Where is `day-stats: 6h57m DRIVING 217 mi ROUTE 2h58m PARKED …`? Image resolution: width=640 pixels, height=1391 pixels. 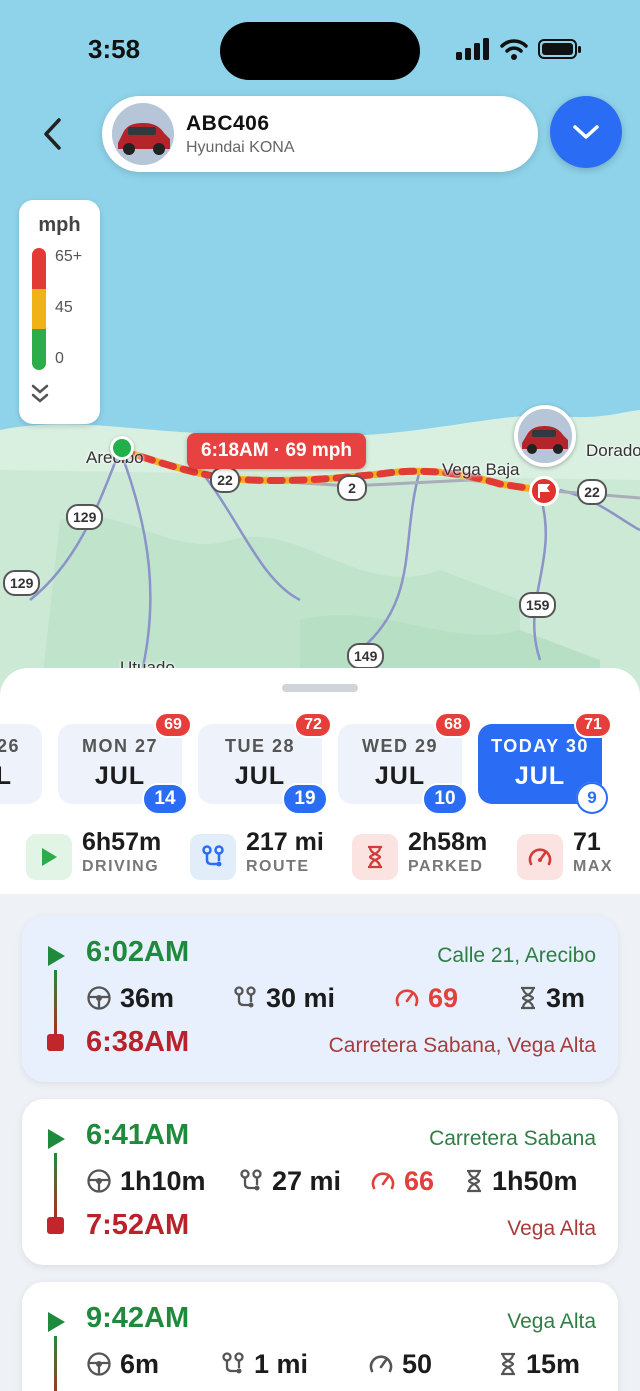
day-stats: 6h57m DRIVING 217 mi ROUTE 2h58m PARKED … is located at coordinates (320, 859).